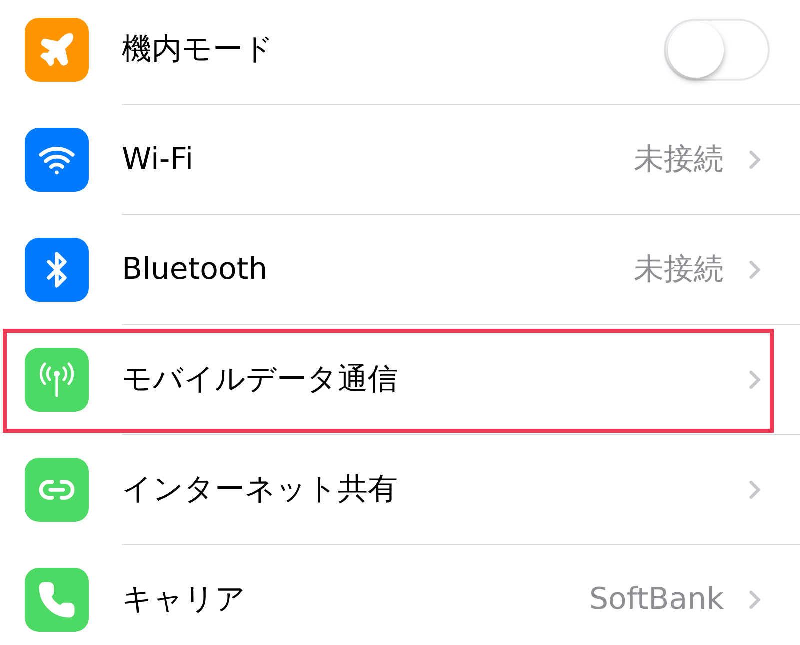  Describe the element at coordinates (57, 50) in the screenshot. I see `airplane-icon` at that location.